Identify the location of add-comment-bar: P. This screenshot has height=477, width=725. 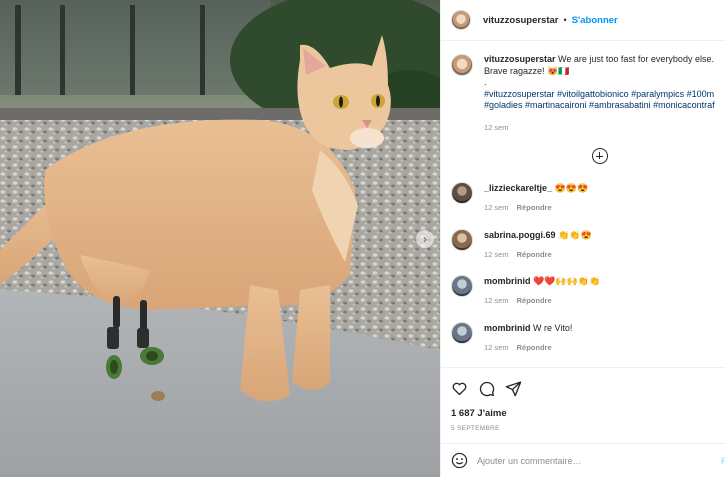
(583, 460).